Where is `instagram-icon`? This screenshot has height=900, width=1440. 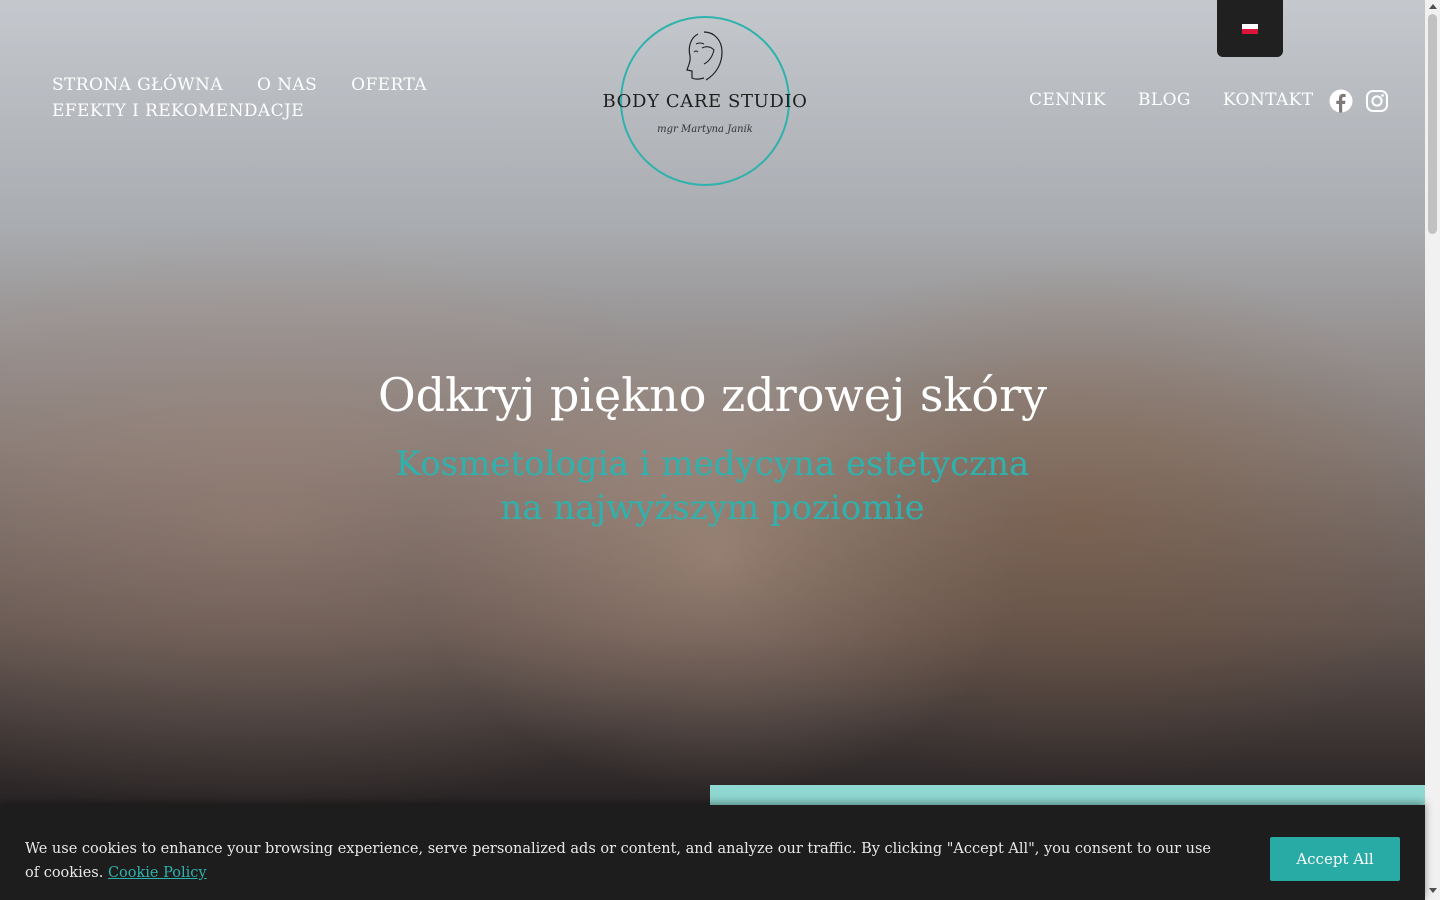 instagram-icon is located at coordinates (1377, 101).